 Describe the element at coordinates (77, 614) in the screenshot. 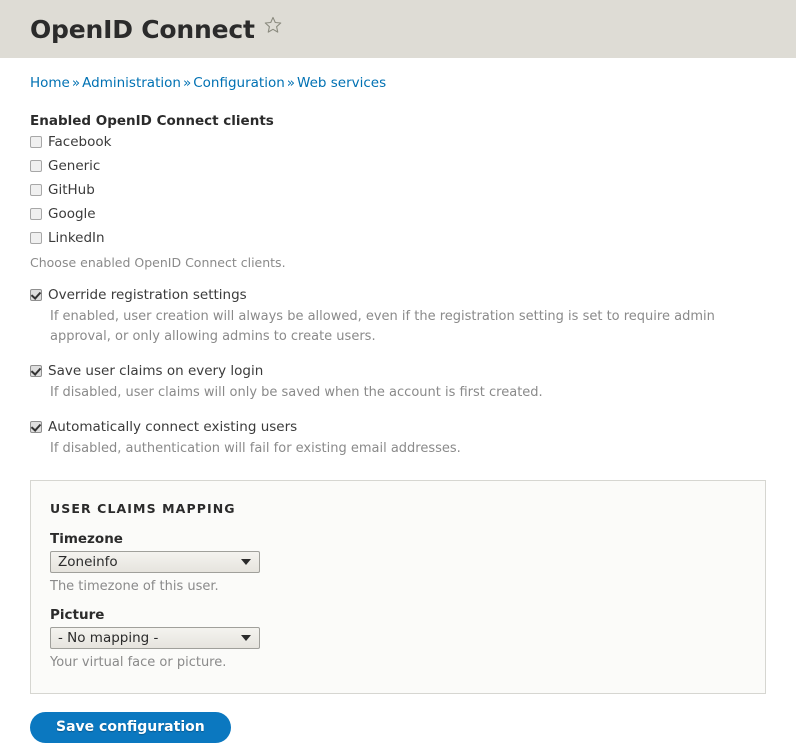

I see `field-label-picture: Picture` at that location.